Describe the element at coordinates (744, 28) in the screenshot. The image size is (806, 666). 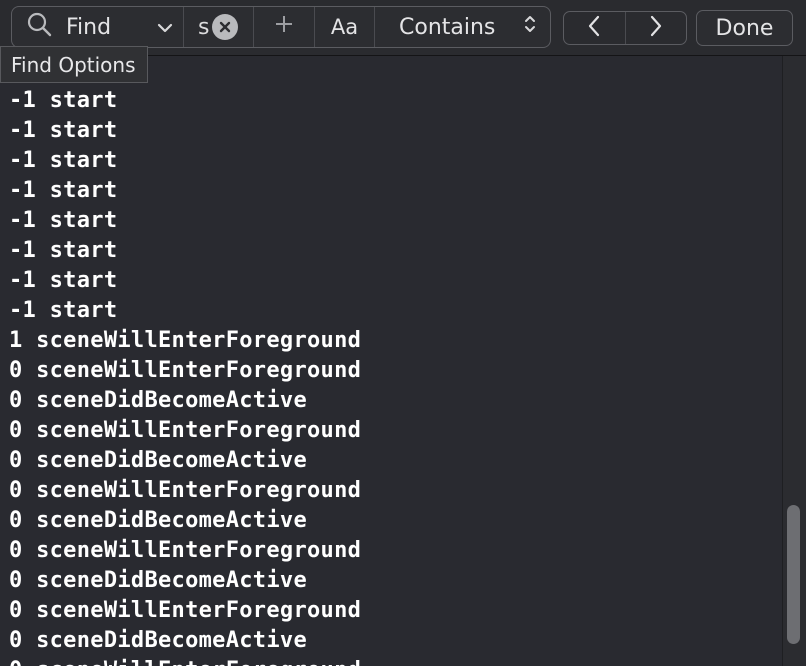
I see `done-button: Done` at that location.